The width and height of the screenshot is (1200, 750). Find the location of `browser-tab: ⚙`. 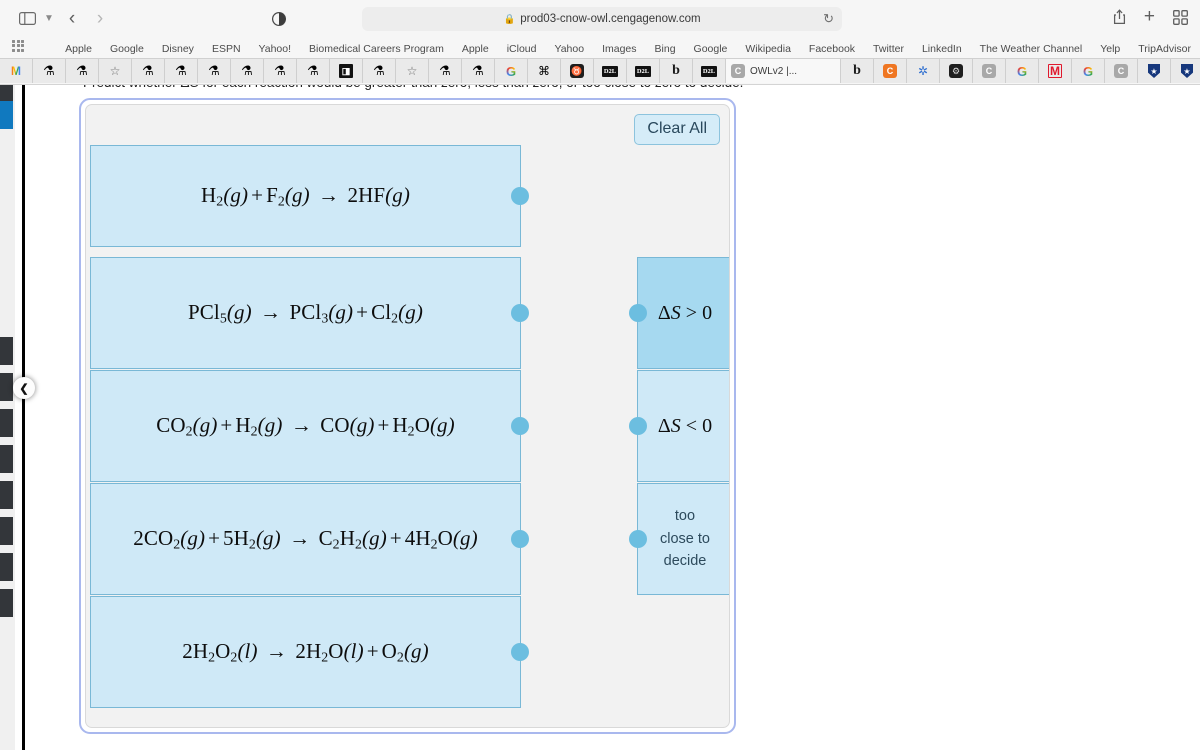

browser-tab: ⚙ is located at coordinates (956, 71).